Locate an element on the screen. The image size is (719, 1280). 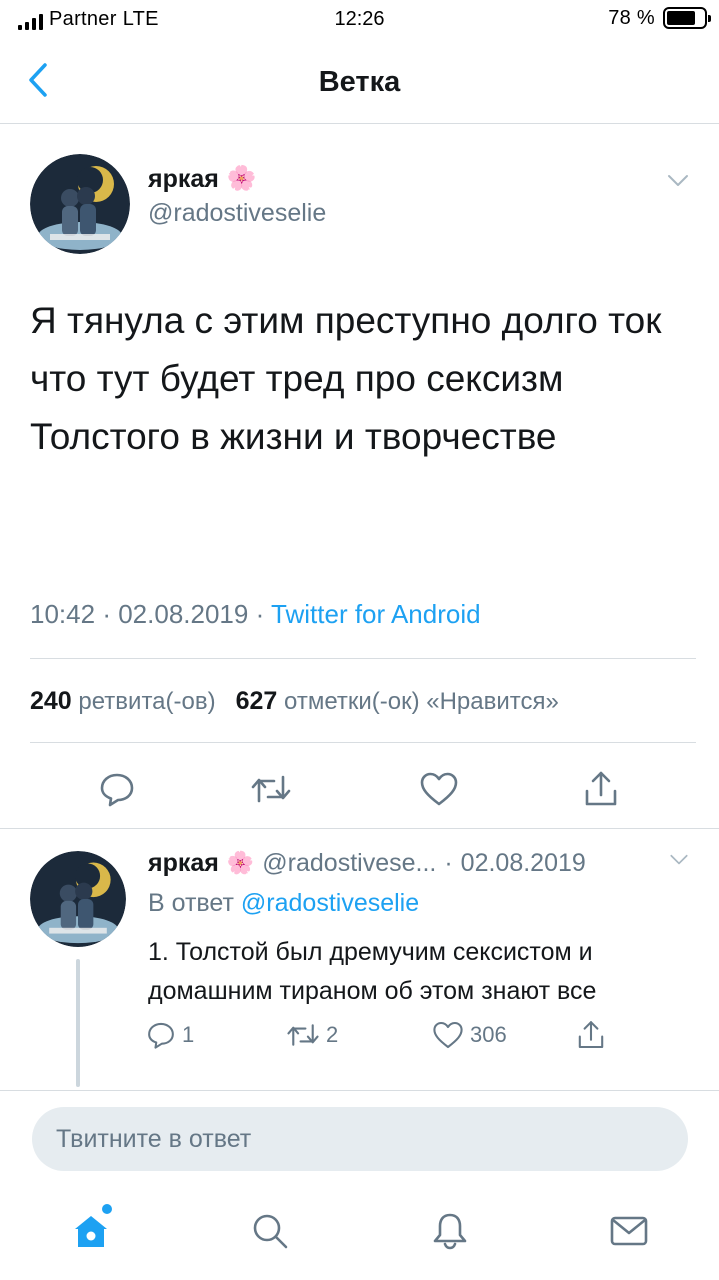
tab-bar is located at coordinates (359, 1232).